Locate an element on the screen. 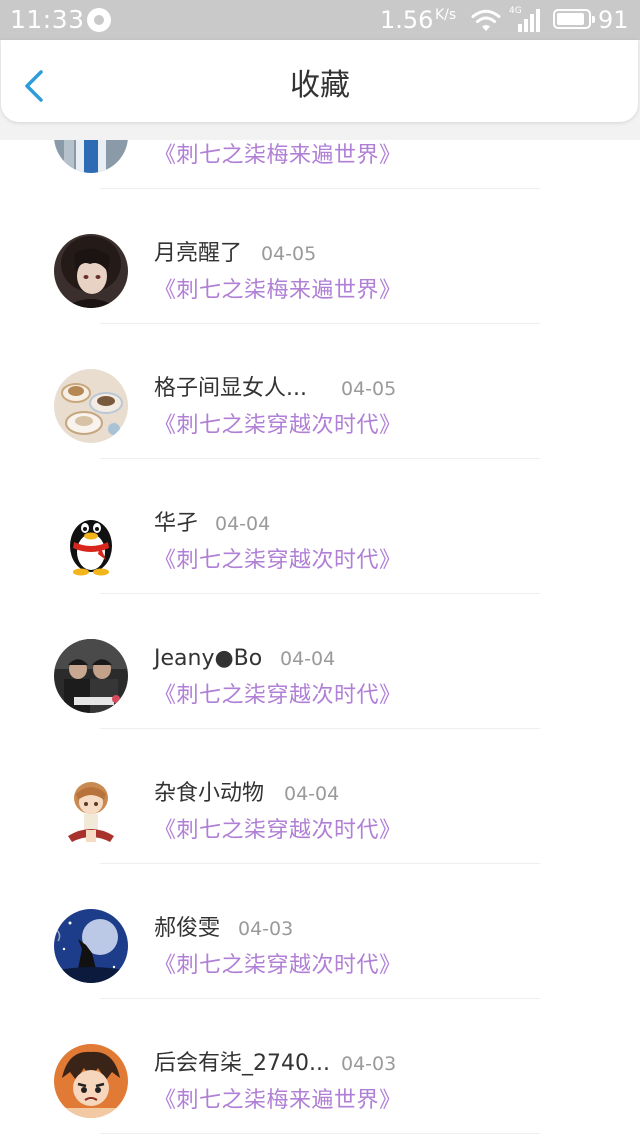 Image resolution: width=640 pixels, height=1138 pixels. qq-penguin-icon is located at coordinates (91, 541).